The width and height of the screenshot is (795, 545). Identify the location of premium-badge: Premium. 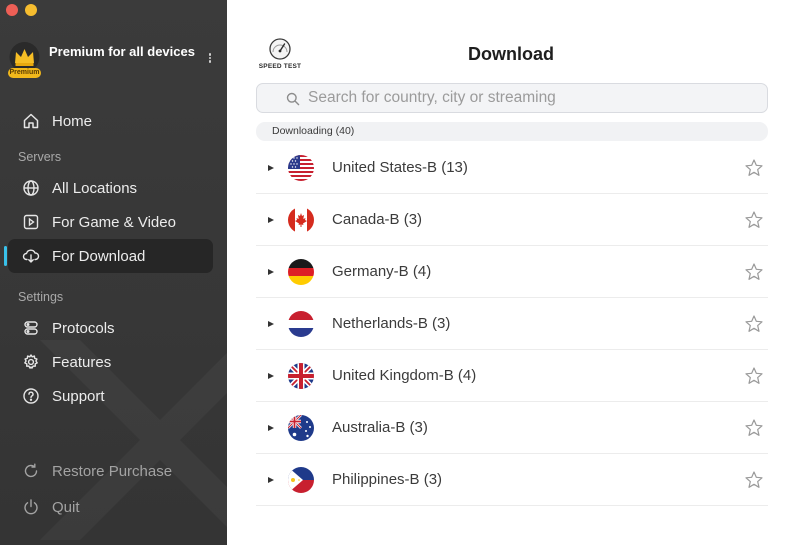
(24, 73).